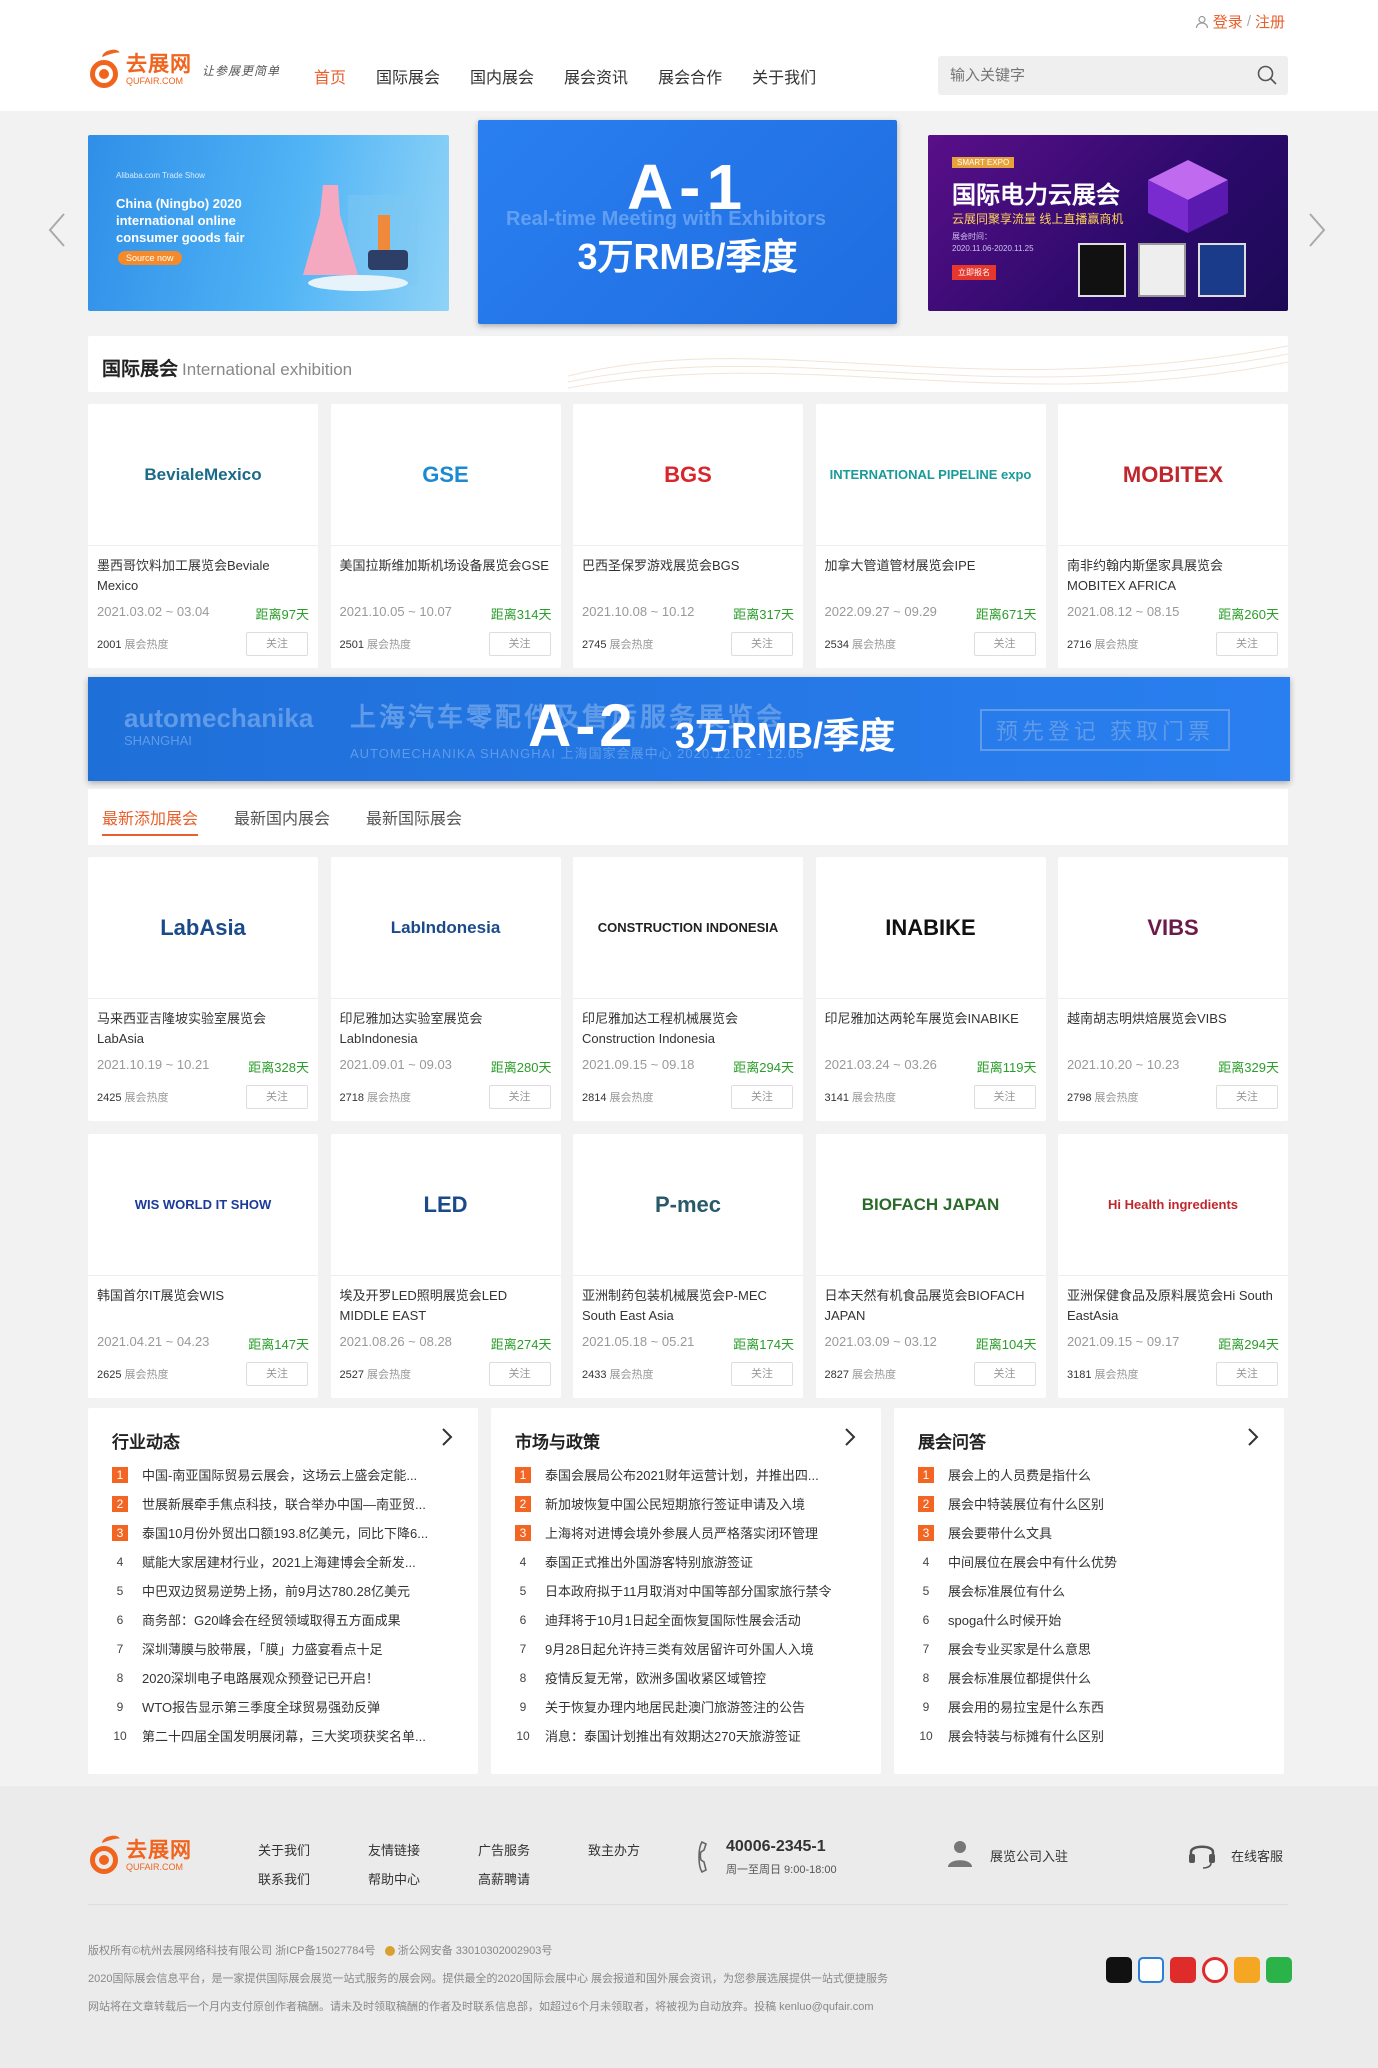 This screenshot has height=2068, width=1378. Describe the element at coordinates (282, 1706) in the screenshot. I see `news-item: 9 WTO报告显示第三季度全球贸易强劲反弹` at that location.